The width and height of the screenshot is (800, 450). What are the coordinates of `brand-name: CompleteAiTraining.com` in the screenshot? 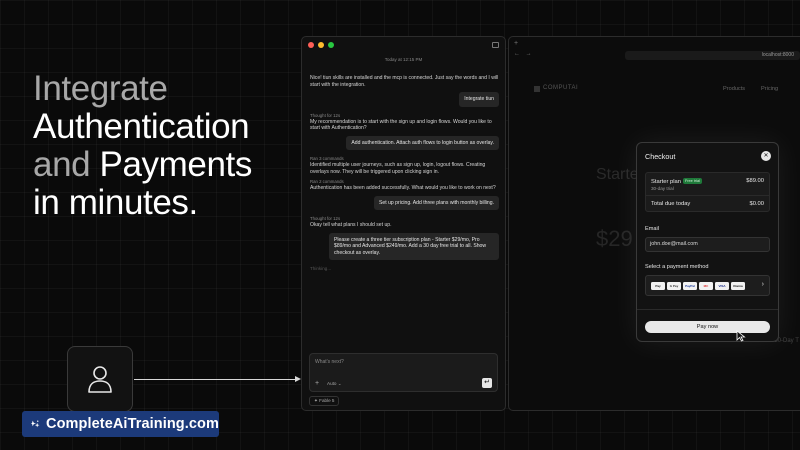 It's located at (132, 424).